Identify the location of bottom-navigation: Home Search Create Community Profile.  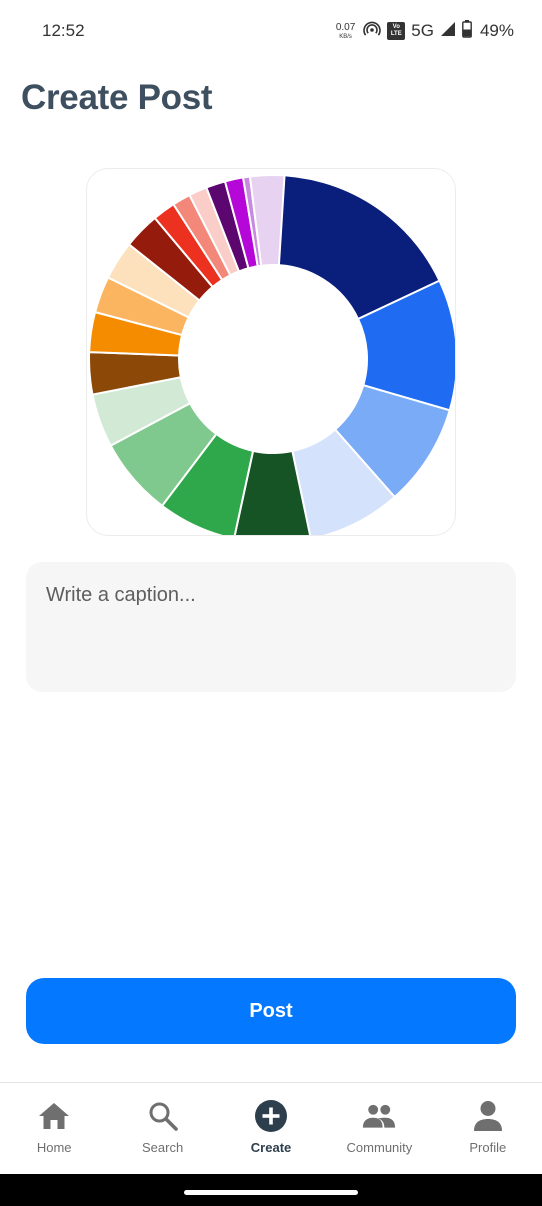
(271, 1128).